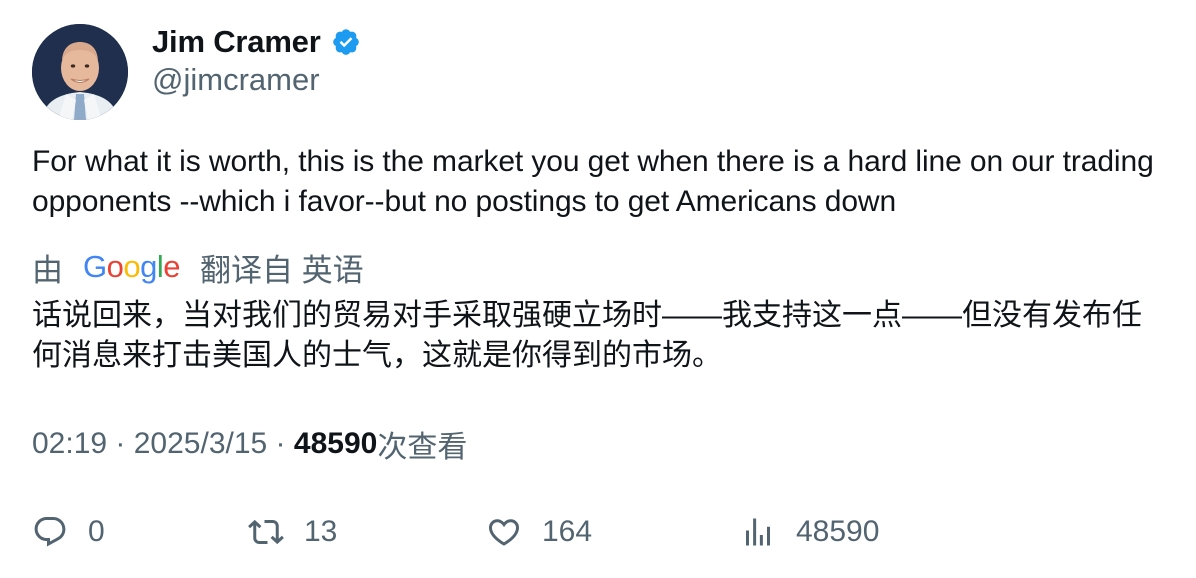  I want to click on tweet-meta: 02:19 · 2025/3/15 · 48590 次查看, so click(249, 444).